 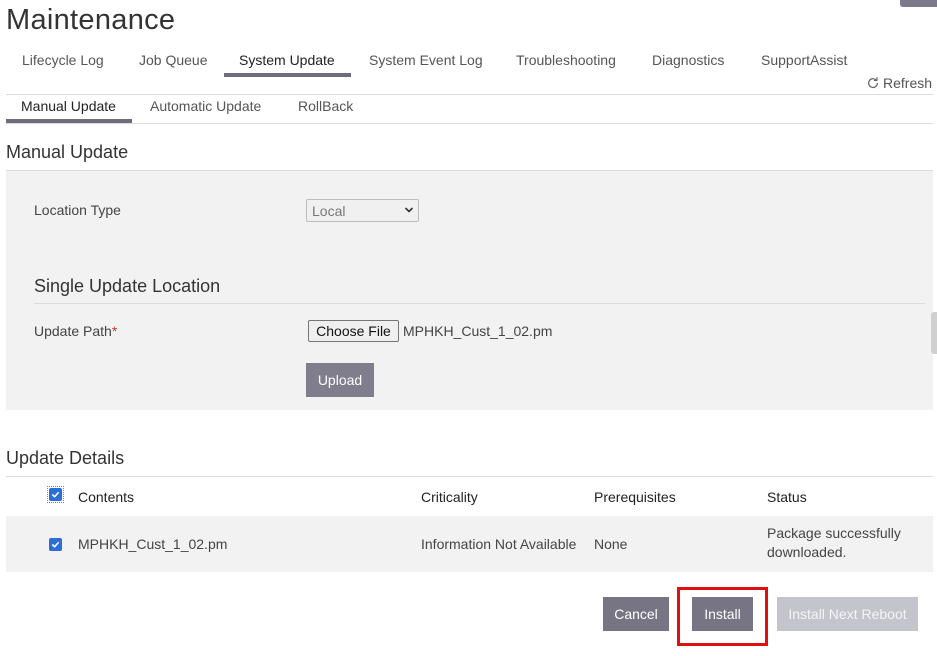 What do you see at coordinates (688, 63) in the screenshot?
I see `tab-diagnostics: Diagnostics` at bounding box center [688, 63].